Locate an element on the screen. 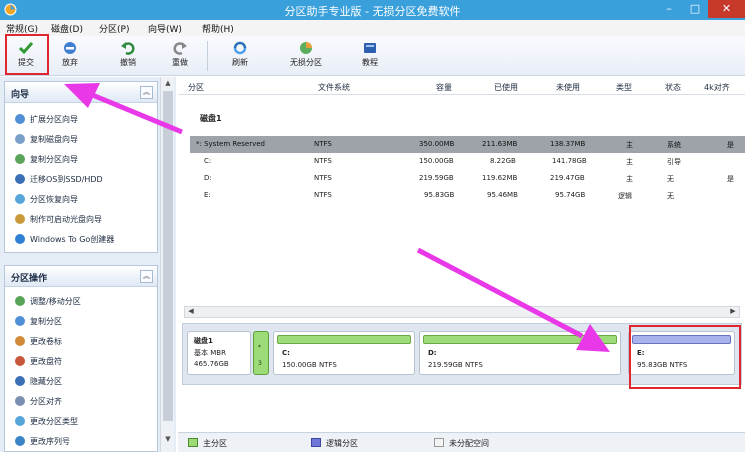  col-filesystem: 文件系统 is located at coordinates (334, 87).